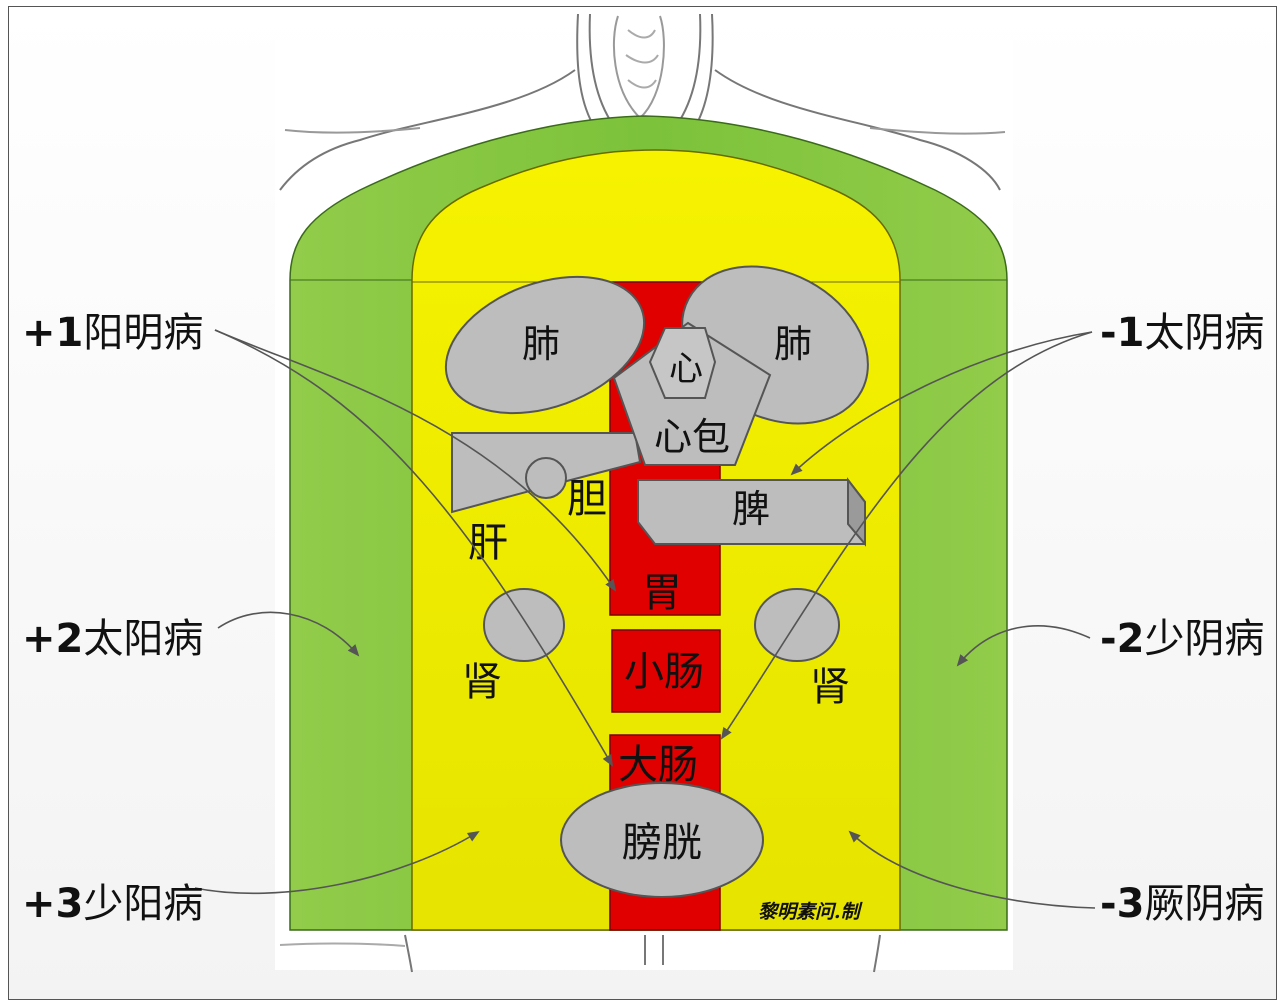 The height and width of the screenshot is (1006, 1285). I want to click on label-shaoyang: +3少阳病, so click(112, 904).